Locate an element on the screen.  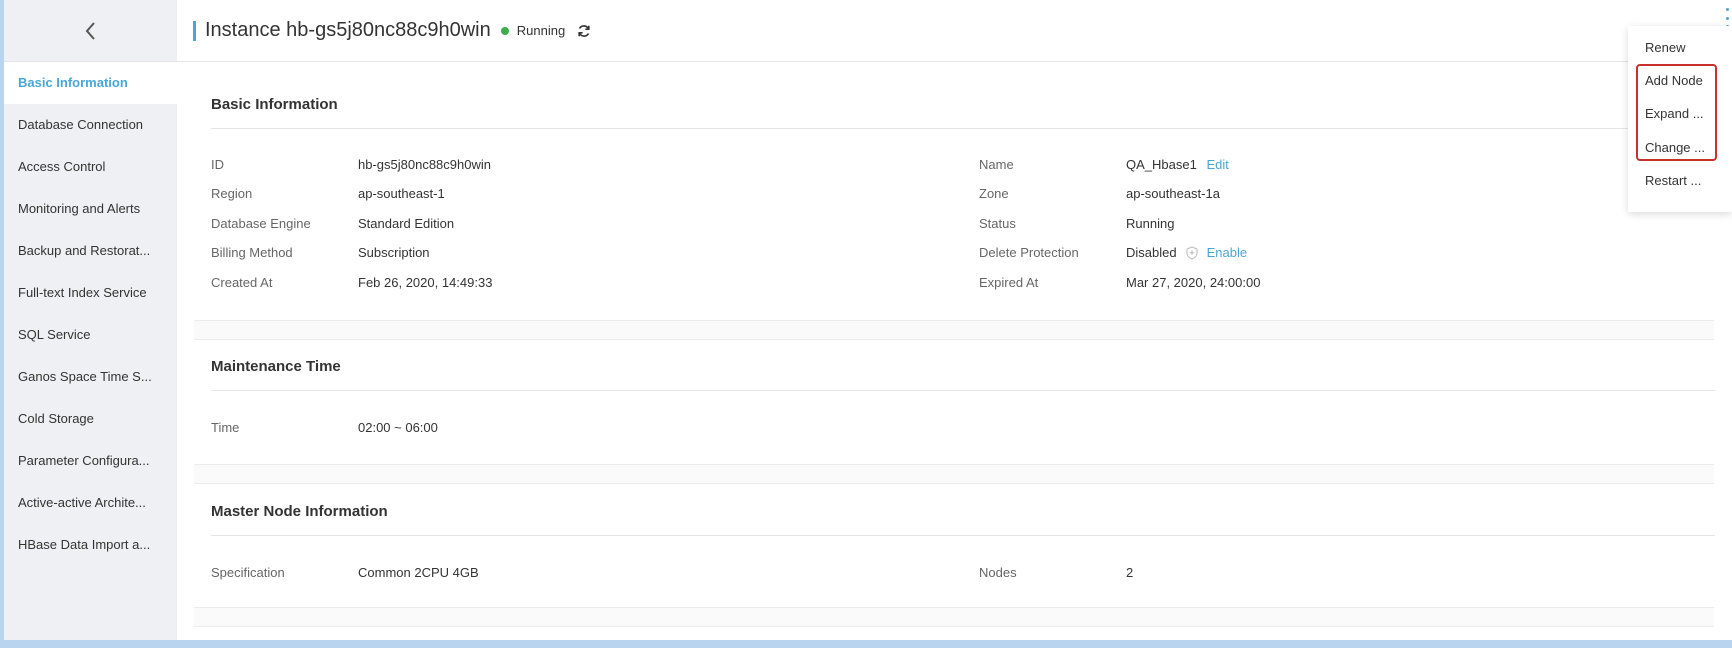
status-dot is located at coordinates (504, 30).